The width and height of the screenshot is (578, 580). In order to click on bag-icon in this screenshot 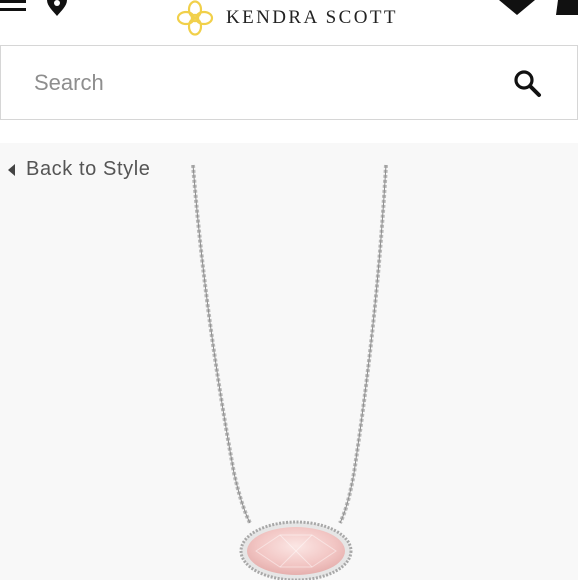, I will do `click(566, 8)`.